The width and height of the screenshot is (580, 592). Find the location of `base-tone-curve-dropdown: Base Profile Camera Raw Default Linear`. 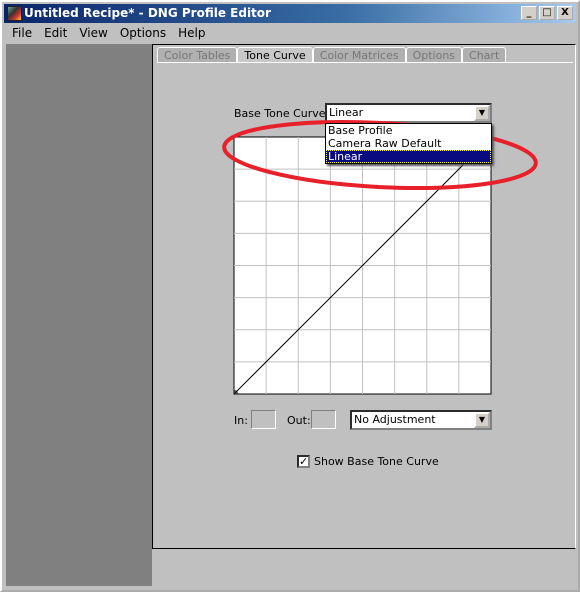

base-tone-curve-dropdown: Base Profile Camera Raw Default Linear is located at coordinates (408, 143).